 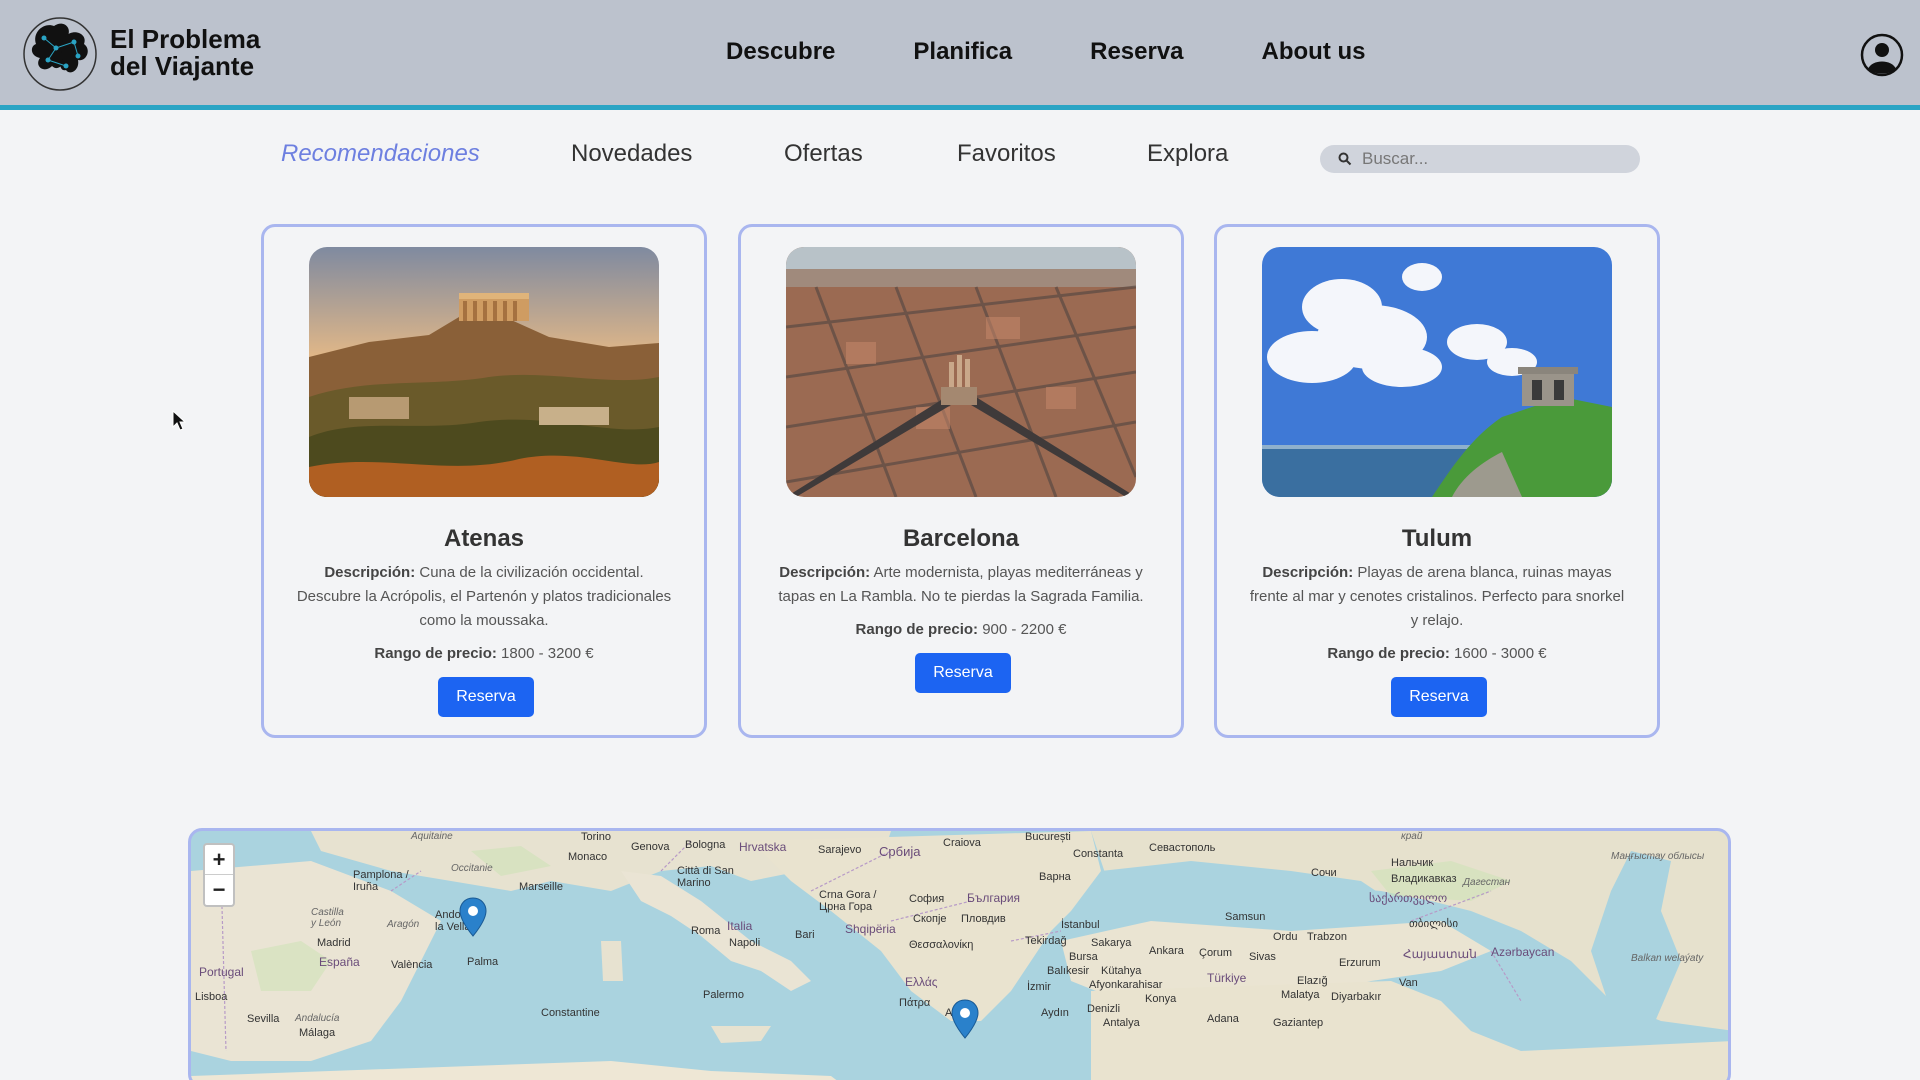 What do you see at coordinates (723, 995) in the screenshot?
I see `map-label: Palermo` at bounding box center [723, 995].